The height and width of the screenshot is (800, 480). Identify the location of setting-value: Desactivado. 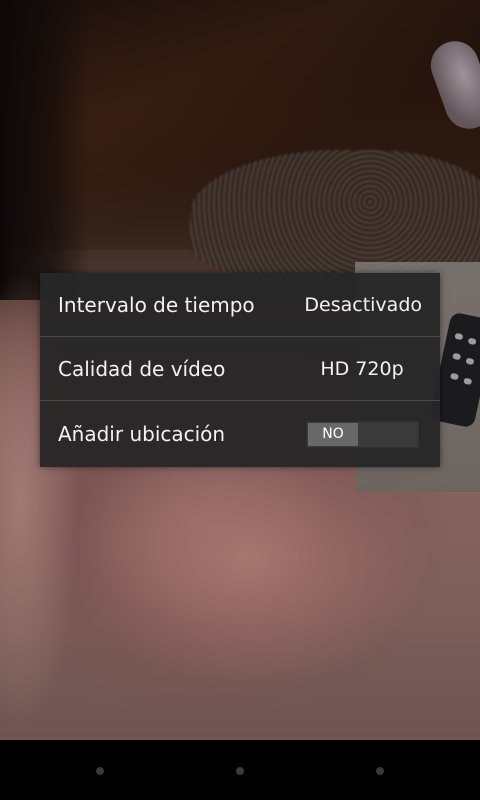
(363, 304).